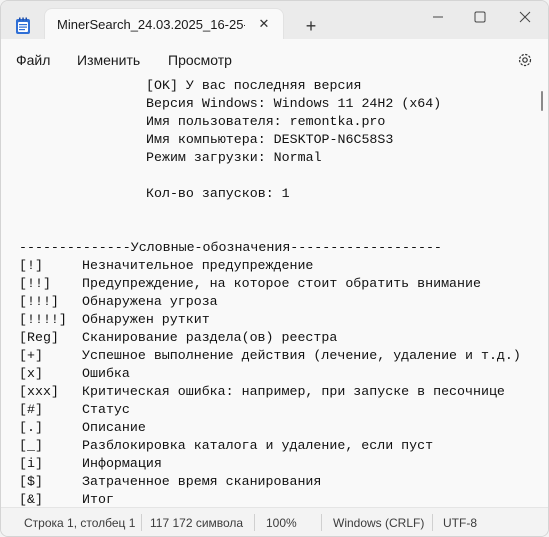 This screenshot has height=537, width=549. Describe the element at coordinates (197, 523) in the screenshot. I see `char-count: 117 172 символа` at that location.